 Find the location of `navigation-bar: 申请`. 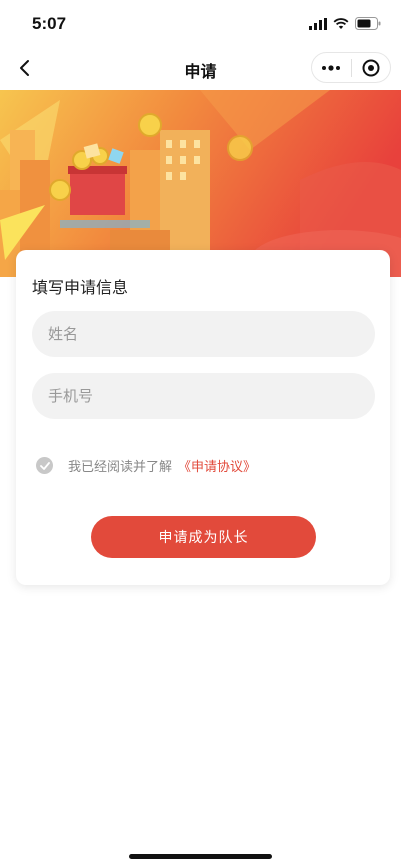

navigation-bar: 申请 is located at coordinates (200, 68).